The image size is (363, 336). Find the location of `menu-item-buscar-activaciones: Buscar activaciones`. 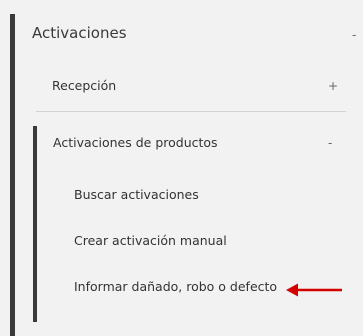

menu-item-buscar-activaciones: Buscar activaciones is located at coordinates (177, 196).